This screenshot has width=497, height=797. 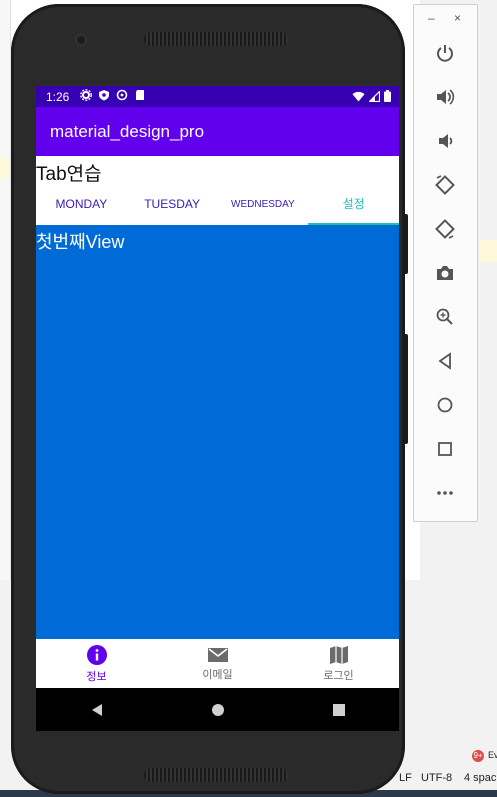 I want to click on bottom-nav-login: 로그인, so click(x=338, y=663).